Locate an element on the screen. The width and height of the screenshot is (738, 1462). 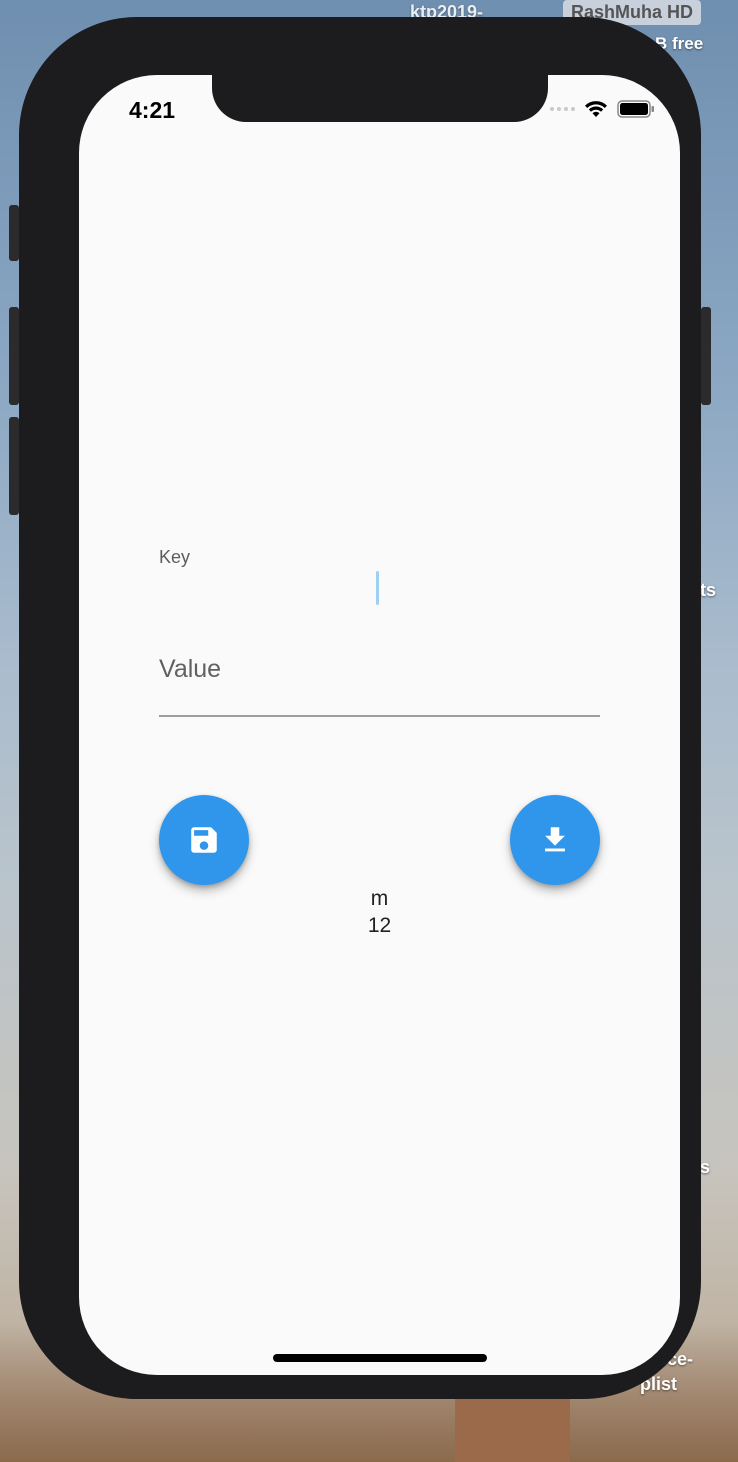
desktop-item-label: ts is located at coordinates (708, 590).